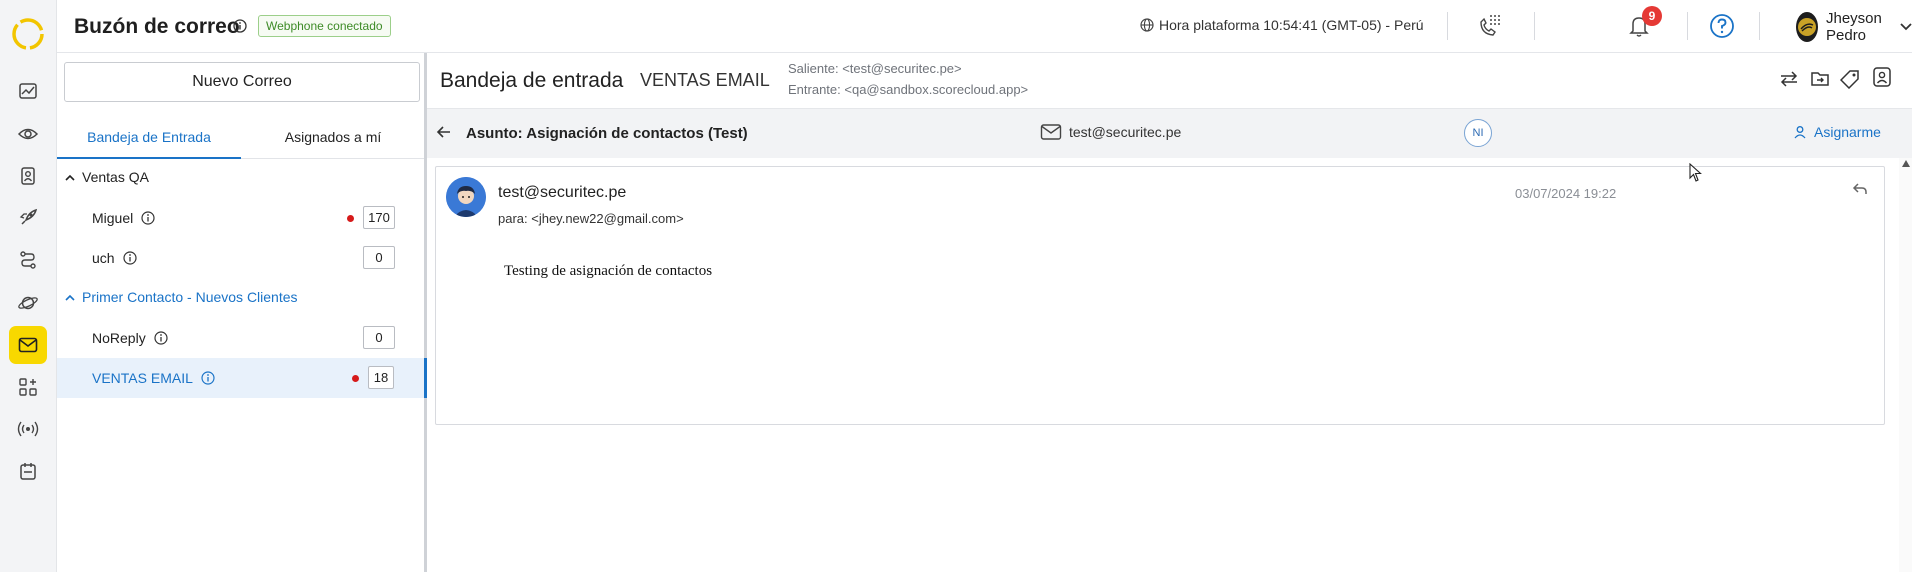 The image size is (1912, 572). What do you see at coordinates (591, 218) in the screenshot?
I see `recipient-line: para: <jhey.new22@gmail.com>` at bounding box center [591, 218].